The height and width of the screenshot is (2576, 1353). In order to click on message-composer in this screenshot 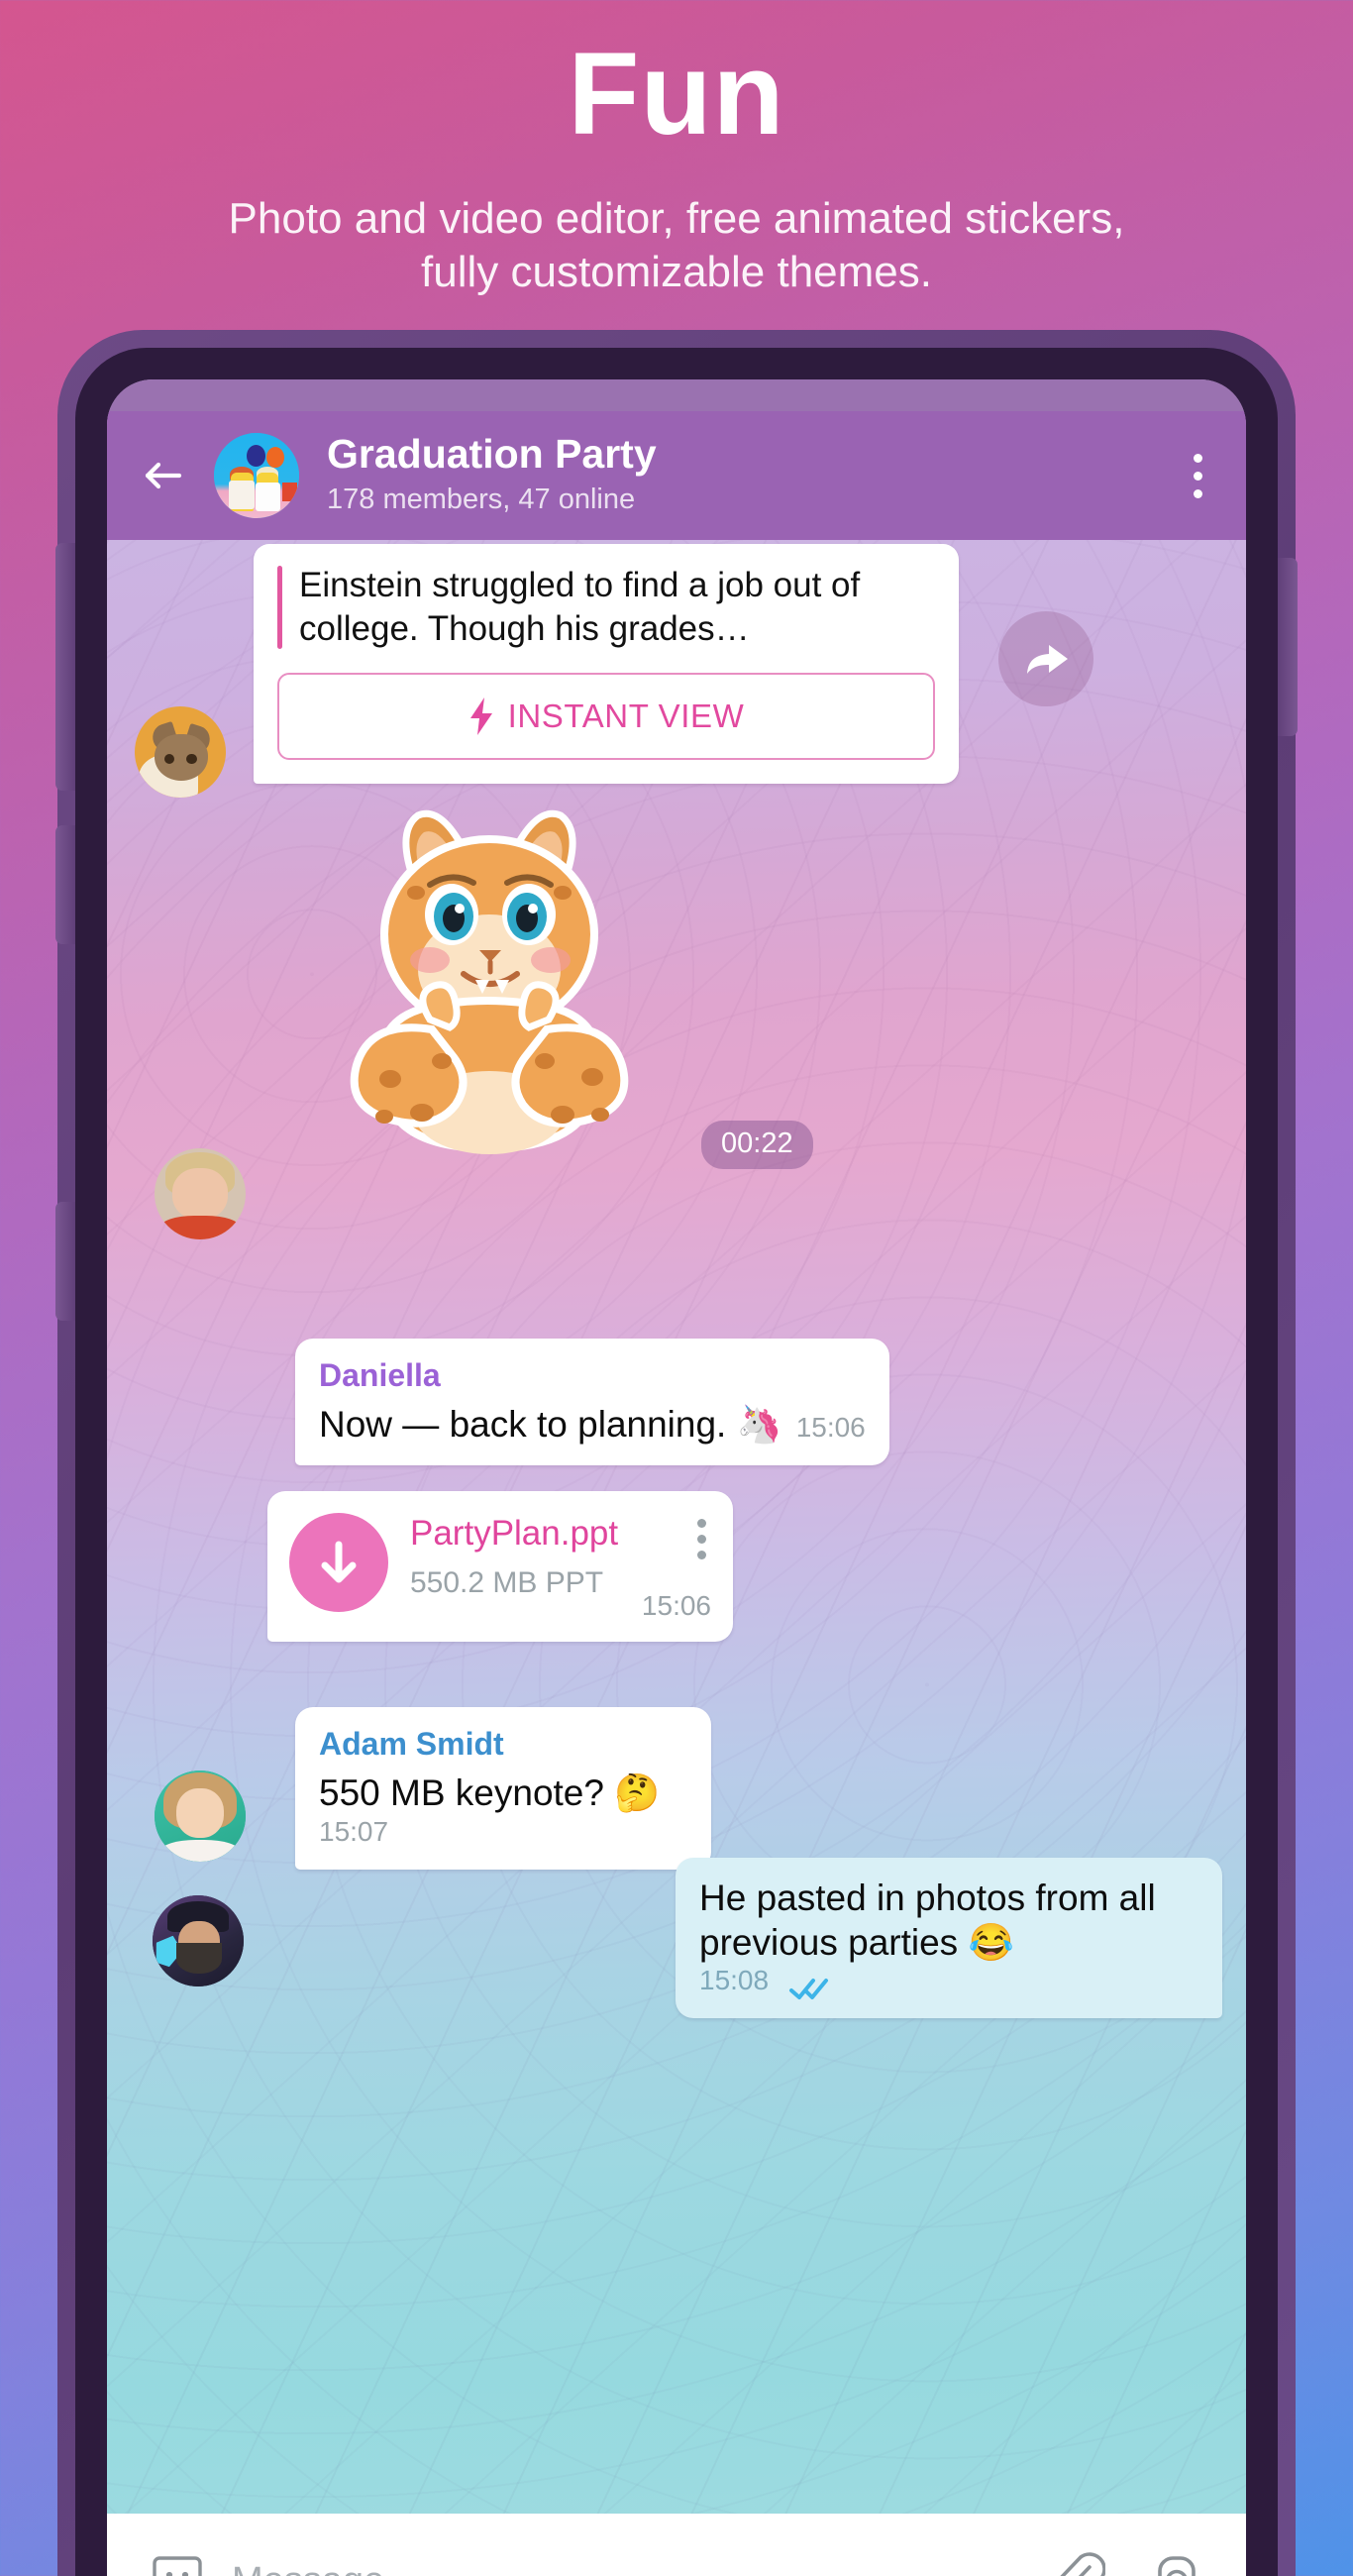, I will do `click(676, 2545)`.